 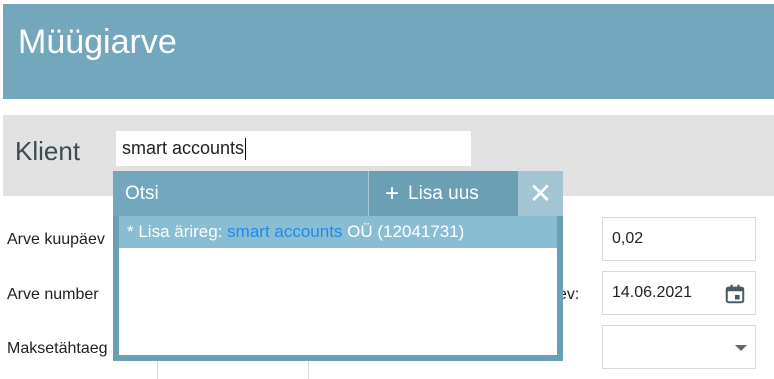 What do you see at coordinates (246, 149) in the screenshot?
I see `text-caret` at bounding box center [246, 149].